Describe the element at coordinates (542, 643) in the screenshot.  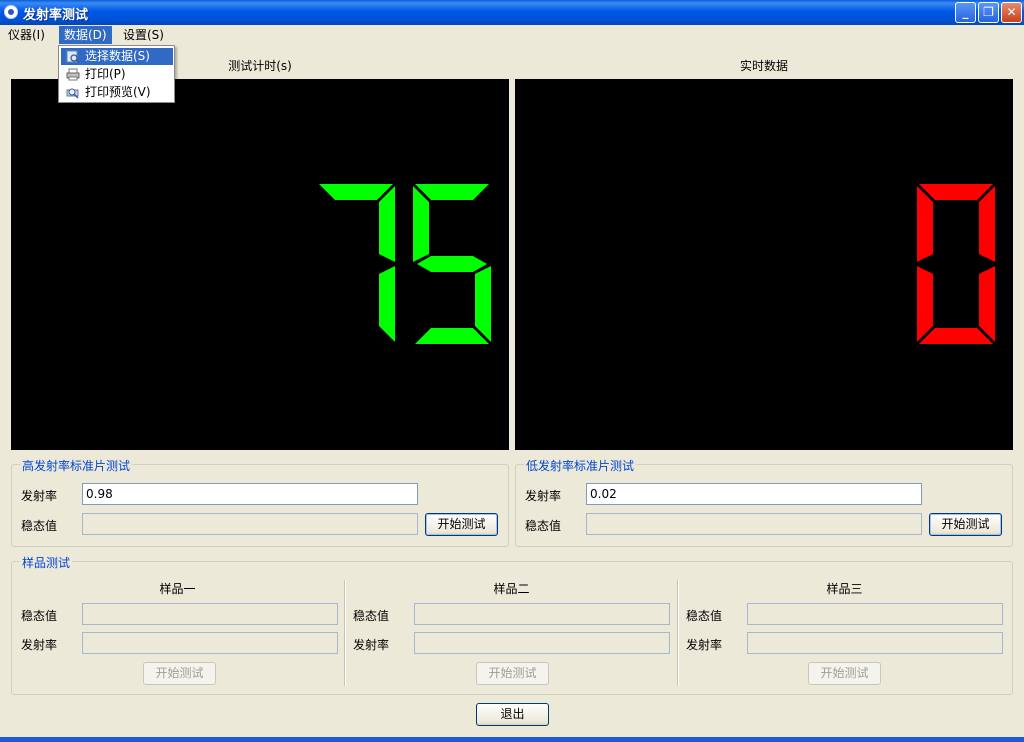
I see `sample-2-emissivity-field` at that location.